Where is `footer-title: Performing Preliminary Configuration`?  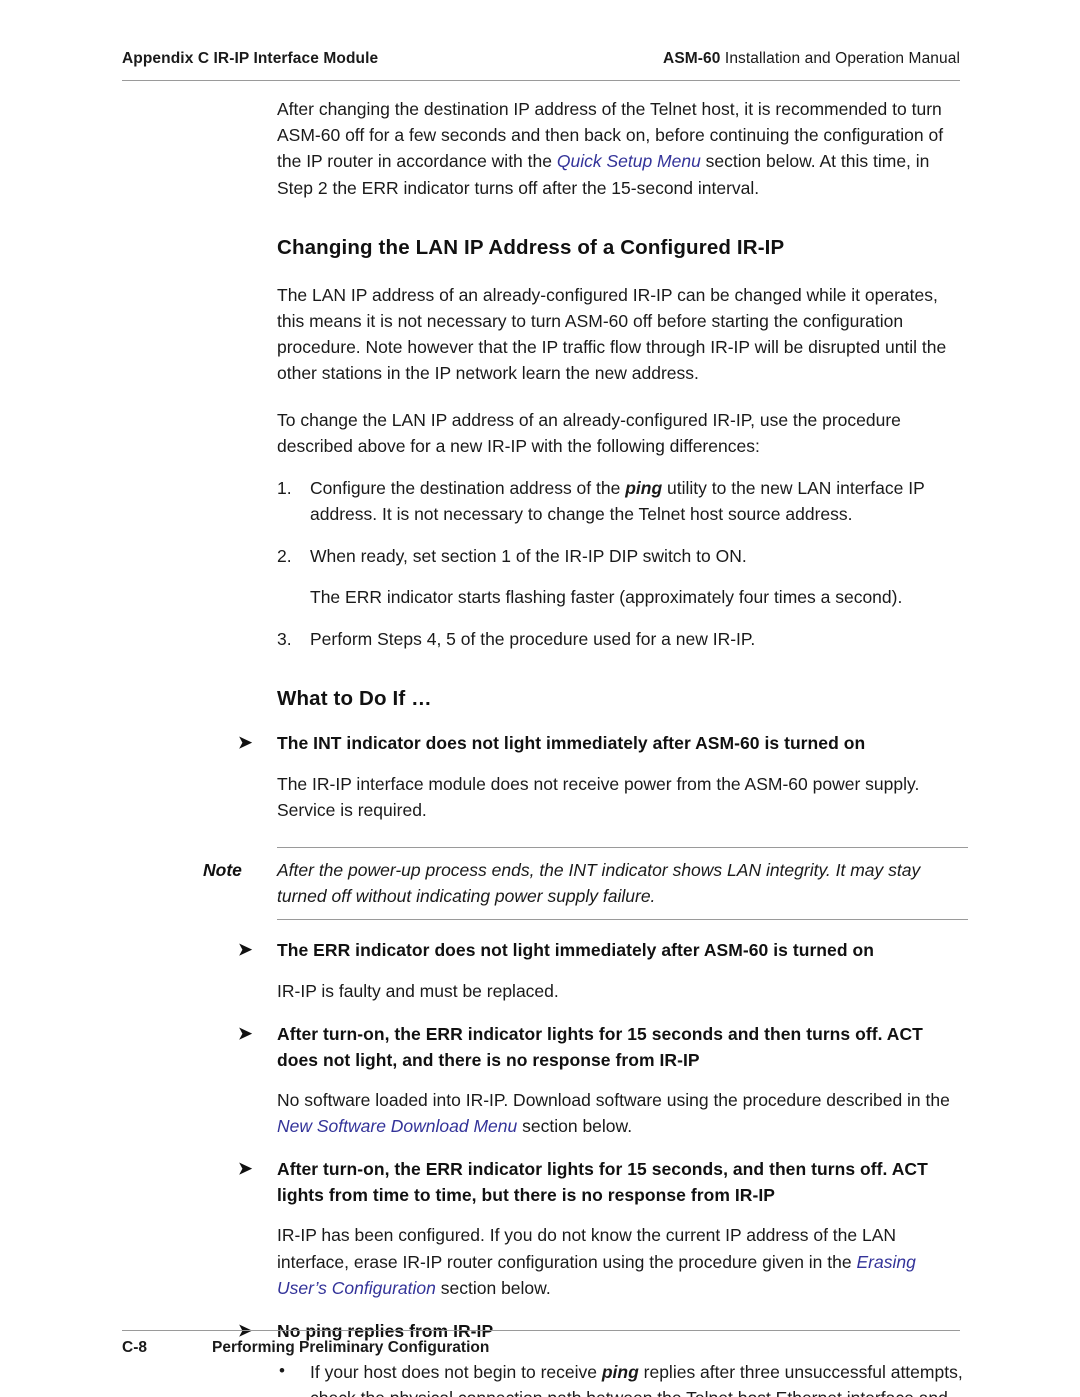 footer-title: Performing Preliminary Configuration is located at coordinates (351, 1347).